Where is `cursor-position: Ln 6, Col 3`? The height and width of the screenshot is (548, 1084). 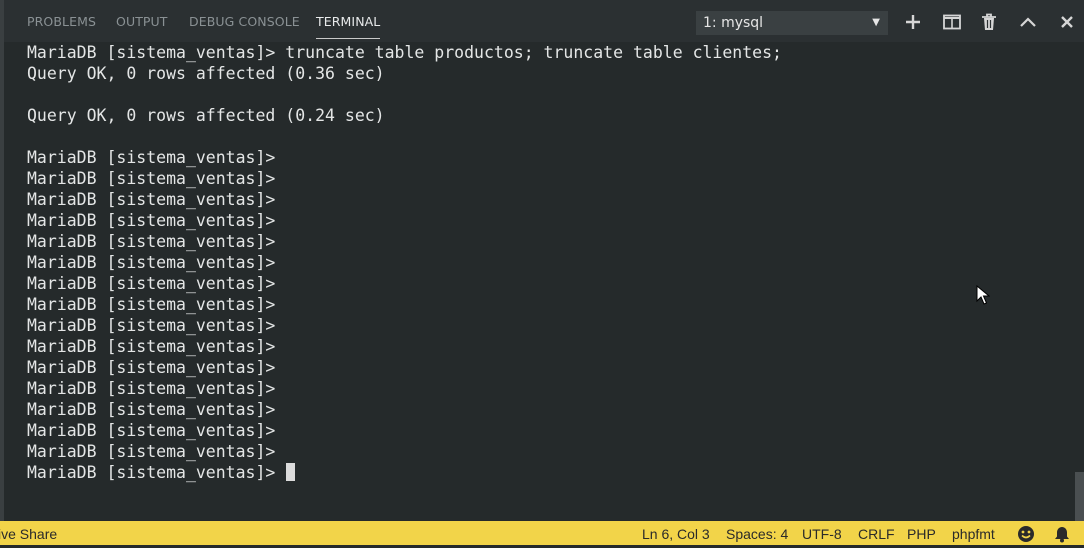 cursor-position: Ln 6, Col 3 is located at coordinates (676, 533).